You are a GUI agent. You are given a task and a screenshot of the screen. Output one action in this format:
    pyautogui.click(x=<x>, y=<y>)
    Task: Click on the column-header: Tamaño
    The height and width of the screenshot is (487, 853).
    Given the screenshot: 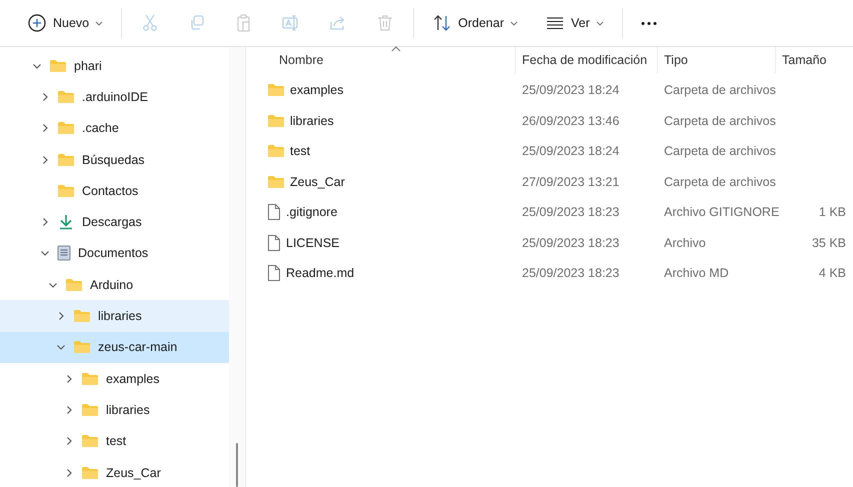 What is the action you would take?
    pyautogui.click(x=814, y=60)
    